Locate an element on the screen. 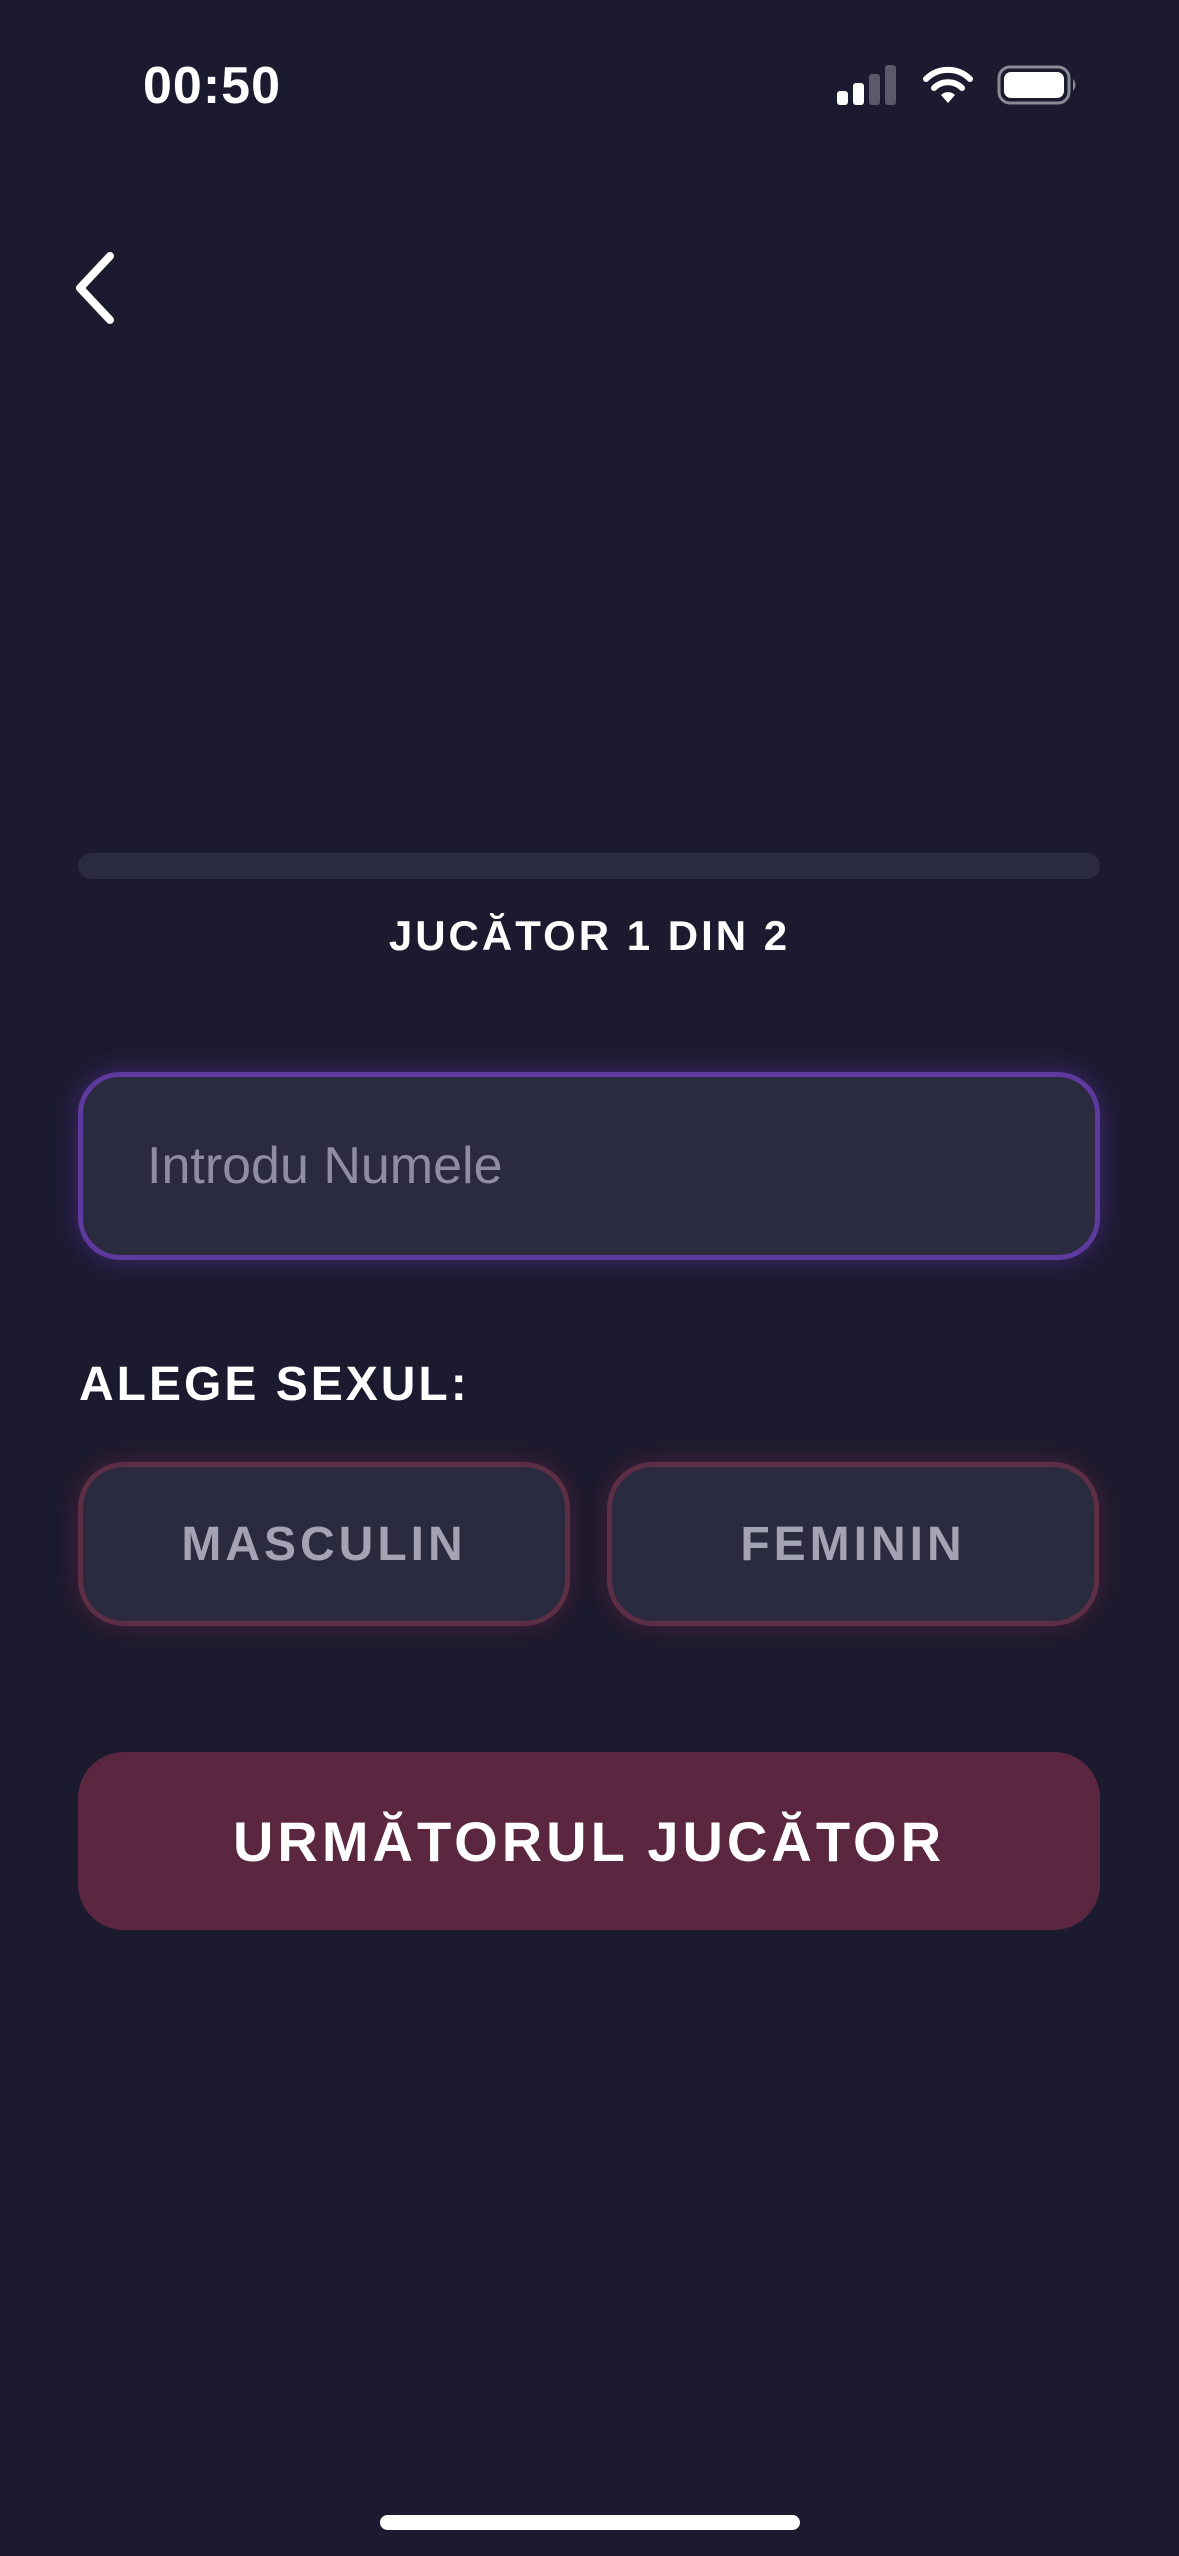  status-bar: 00:50 is located at coordinates (589, 90).